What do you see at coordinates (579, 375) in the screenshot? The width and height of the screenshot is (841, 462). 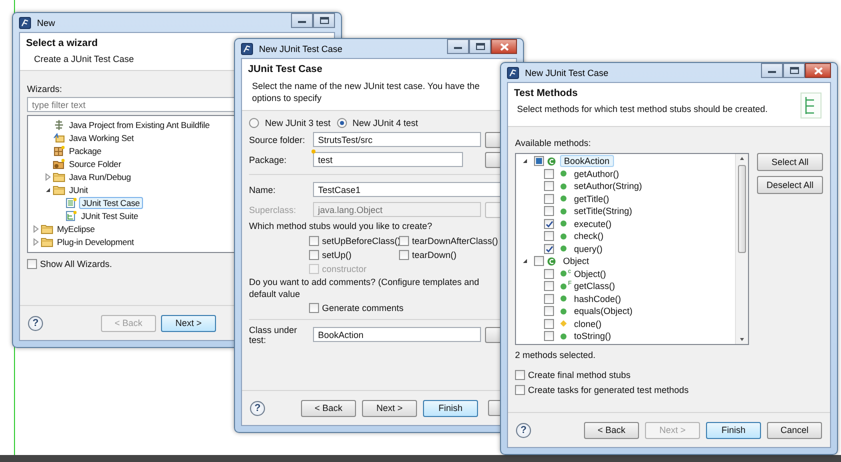 I see `checkbox-label: Create final method stubs` at bounding box center [579, 375].